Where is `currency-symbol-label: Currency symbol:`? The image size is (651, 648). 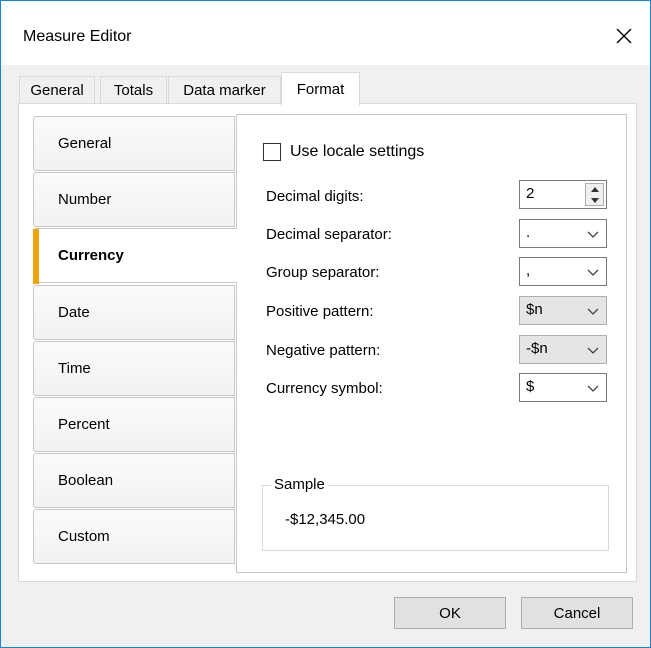
currency-symbol-label: Currency symbol: is located at coordinates (324, 388).